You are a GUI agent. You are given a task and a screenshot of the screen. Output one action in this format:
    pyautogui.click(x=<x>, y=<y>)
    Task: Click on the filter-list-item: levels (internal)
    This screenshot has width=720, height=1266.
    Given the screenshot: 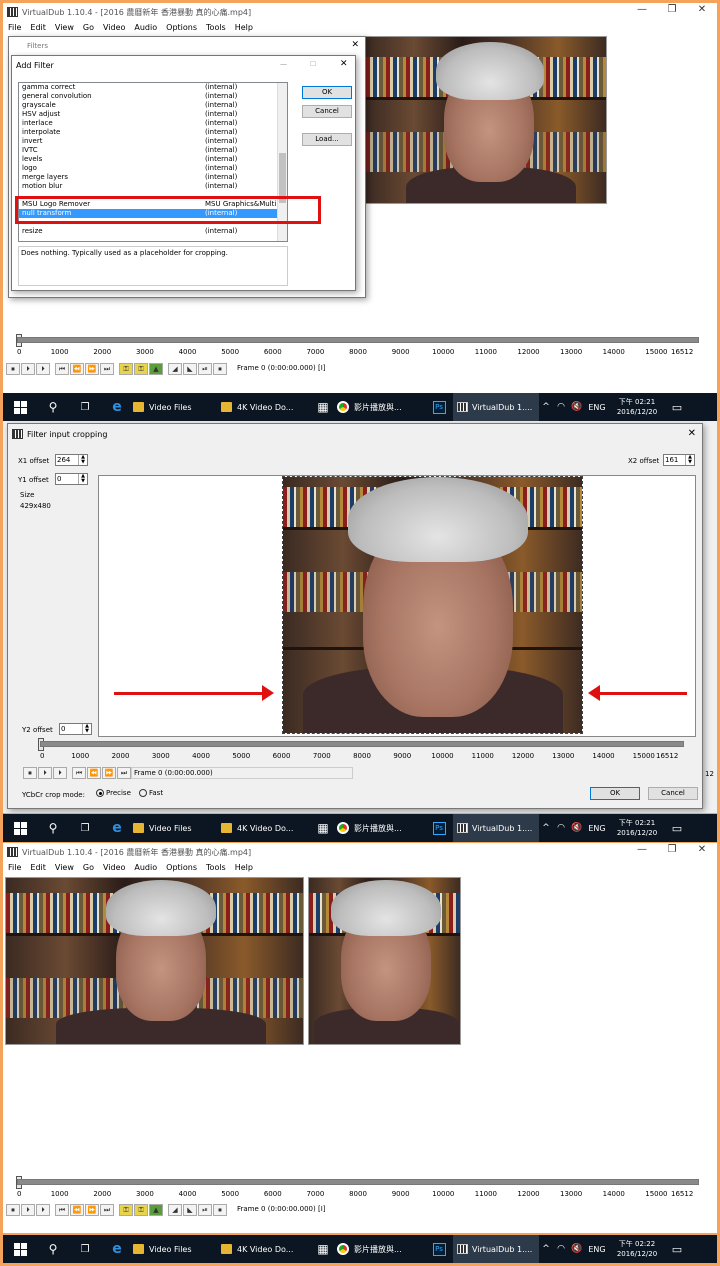 What is the action you would take?
    pyautogui.click(x=148, y=159)
    